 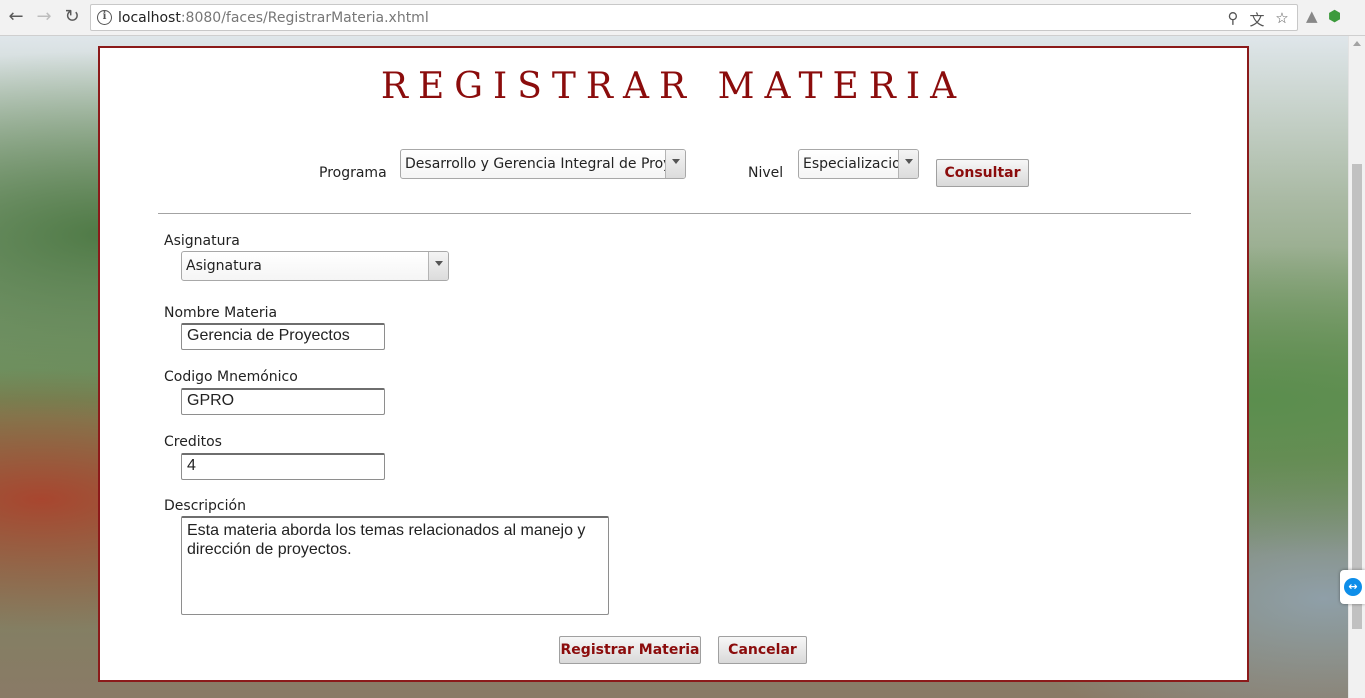 I want to click on scroll-thumb, so click(x=1357, y=396).